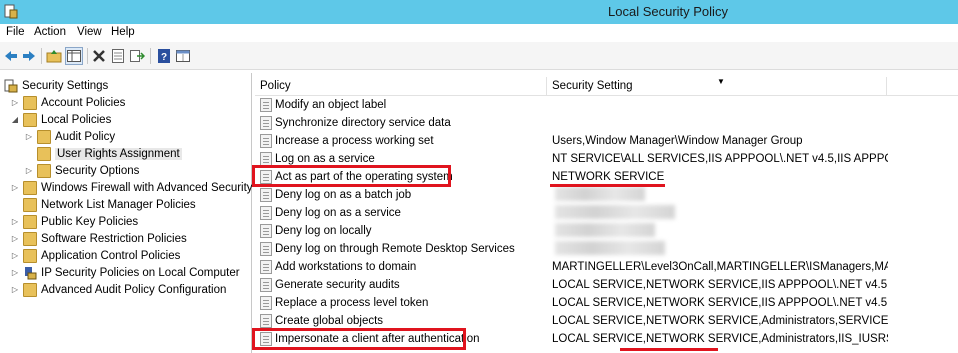 The width and height of the screenshot is (958, 353). What do you see at coordinates (363, 123) in the screenshot?
I see `policy-name: Synchronize directory service data` at bounding box center [363, 123].